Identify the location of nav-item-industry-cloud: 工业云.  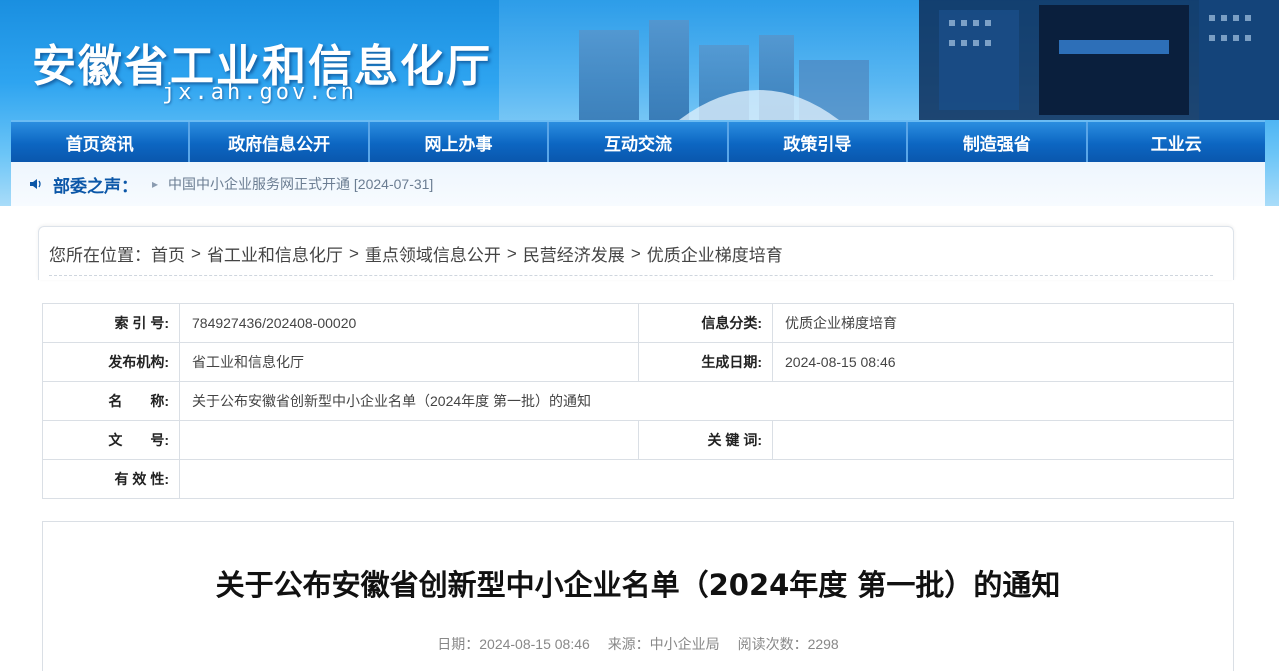
(1176, 142).